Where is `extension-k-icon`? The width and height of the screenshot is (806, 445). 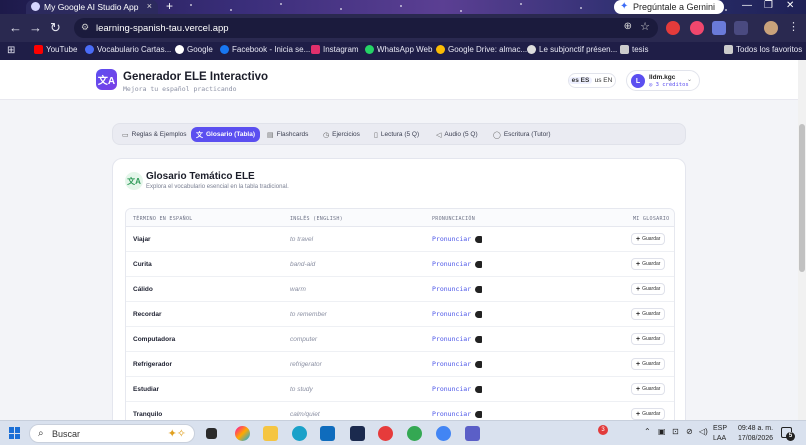
extension-k-icon is located at coordinates (697, 28).